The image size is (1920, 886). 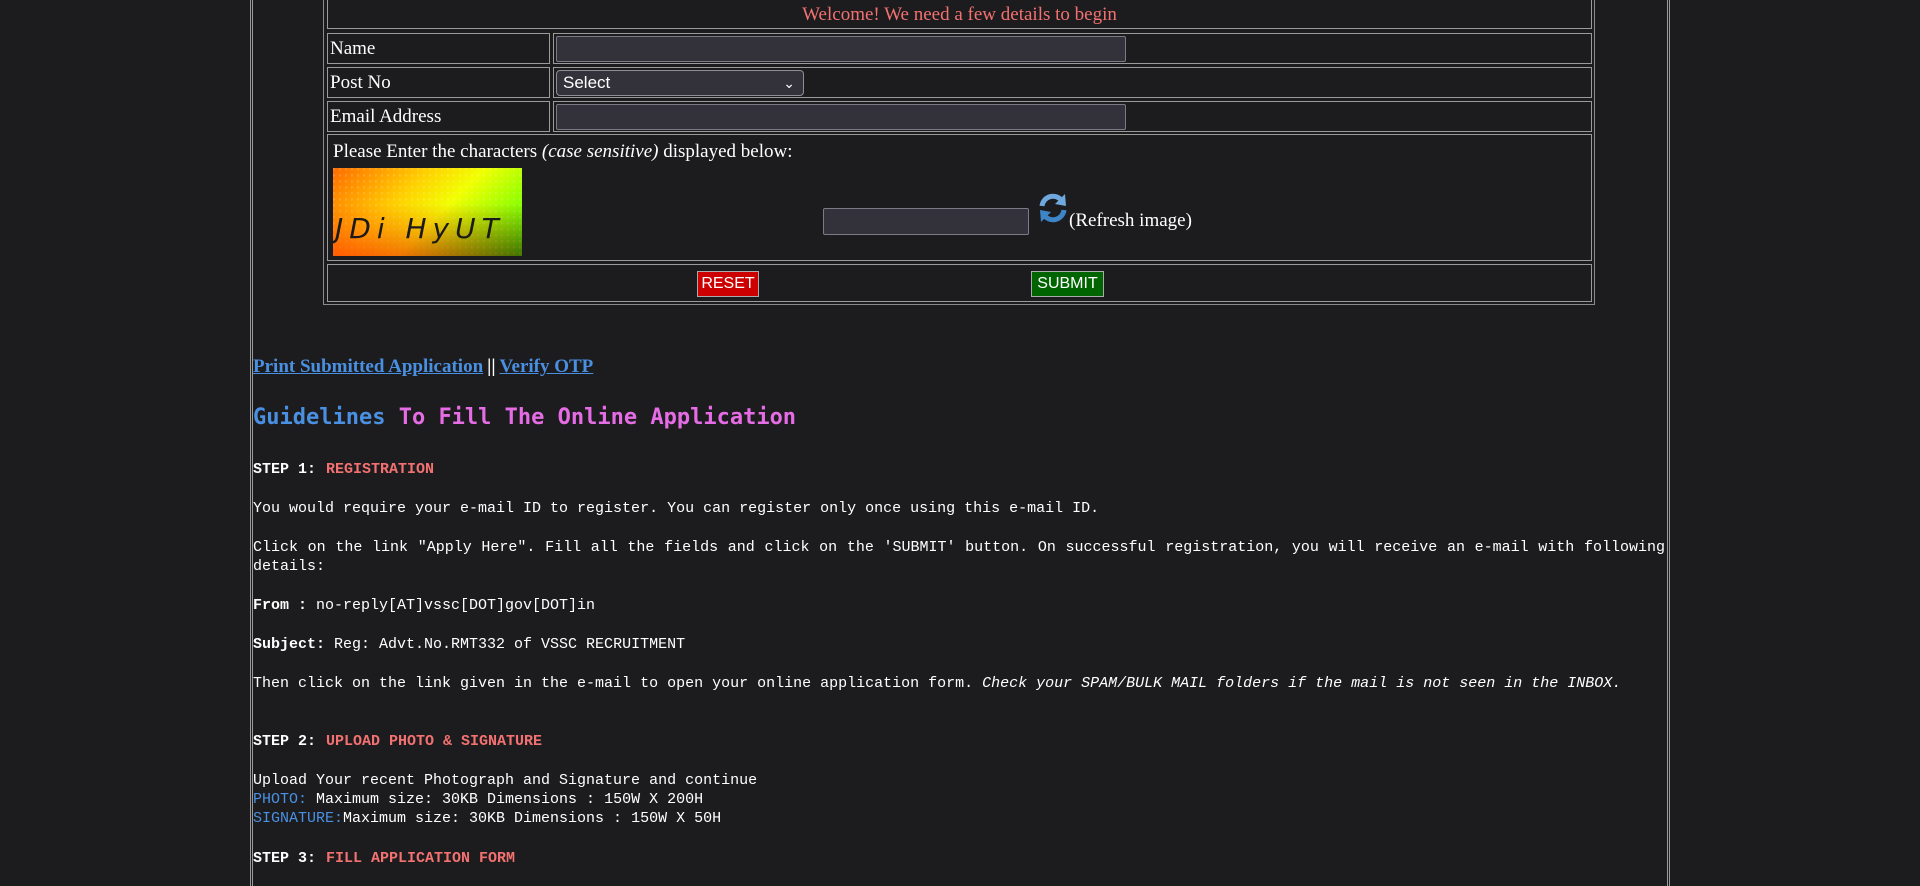 What do you see at coordinates (597, 417) in the screenshot?
I see `guidelines-heading-rest: To Fill The Online Application` at bounding box center [597, 417].